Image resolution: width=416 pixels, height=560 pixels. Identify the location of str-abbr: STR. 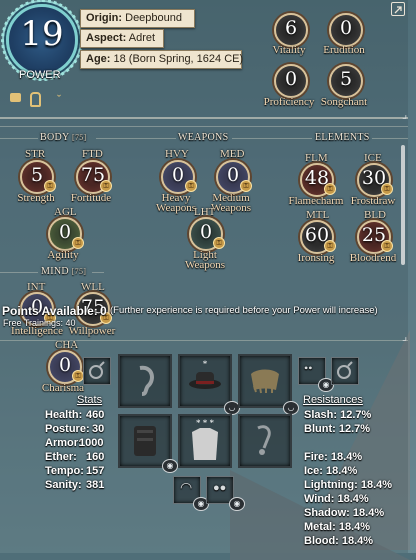
(35, 154).